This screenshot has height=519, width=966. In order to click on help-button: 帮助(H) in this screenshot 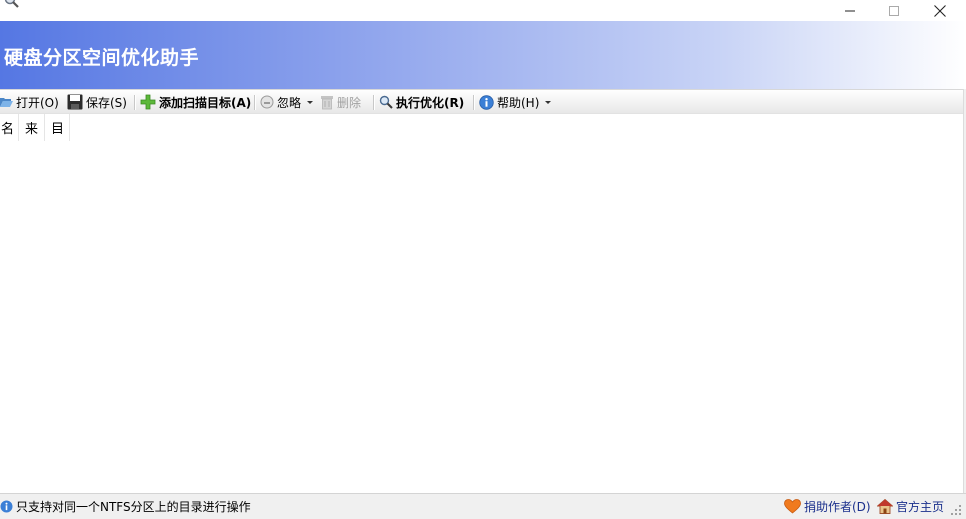, I will do `click(515, 102)`.